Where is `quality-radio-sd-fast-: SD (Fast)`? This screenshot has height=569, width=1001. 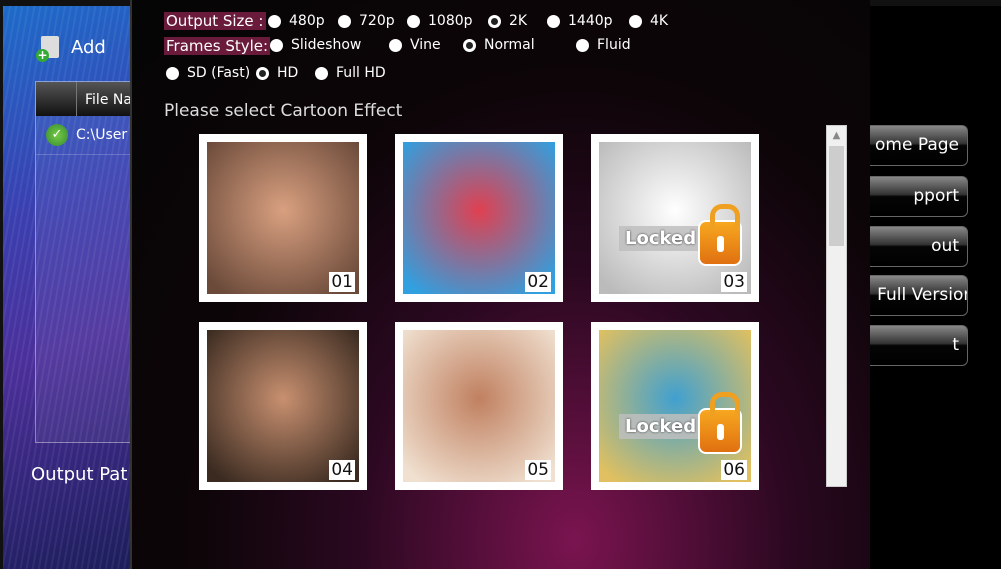
quality-radio-sd-fast-: SD (Fast) is located at coordinates (208, 73).